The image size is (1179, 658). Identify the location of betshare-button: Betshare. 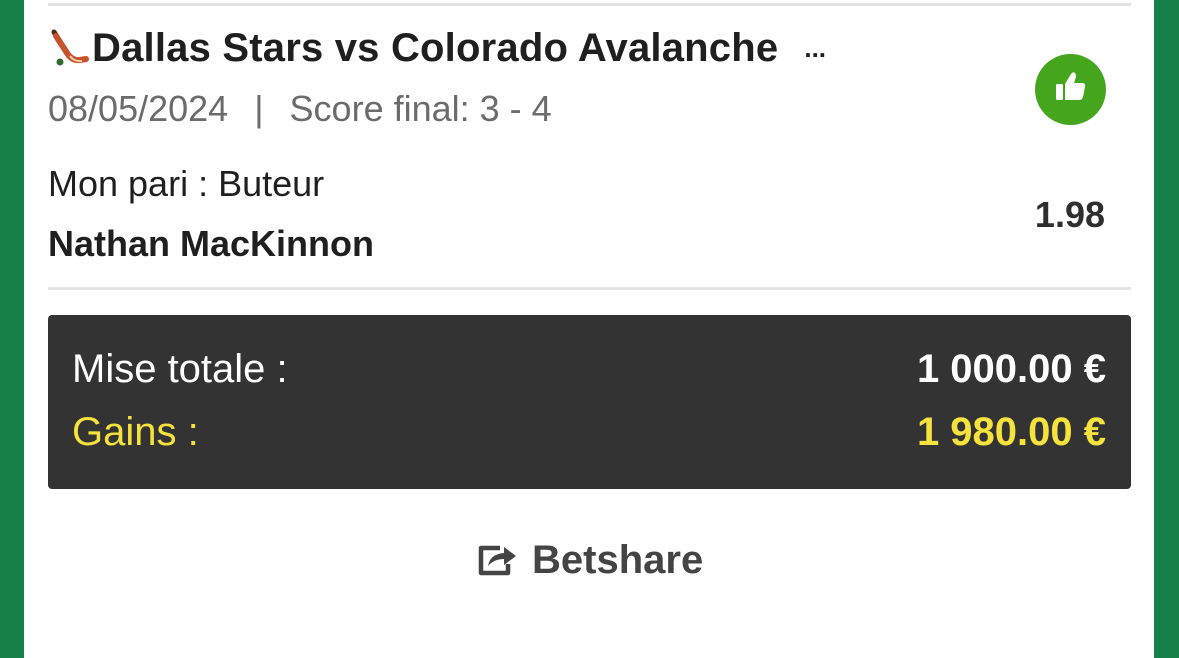
(590, 560).